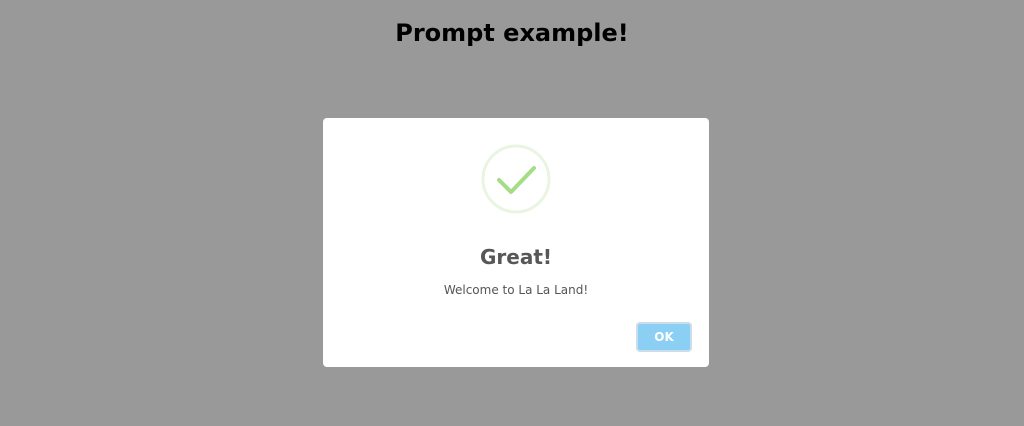 The width and height of the screenshot is (1024, 426). Describe the element at coordinates (516, 290) in the screenshot. I see `dialog-message: Welcome to La La Land!` at that location.